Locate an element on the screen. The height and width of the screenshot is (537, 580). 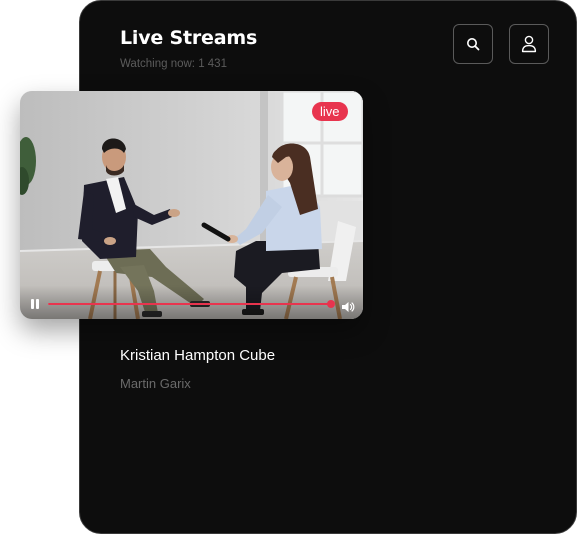
profile-button is located at coordinates (529, 44).